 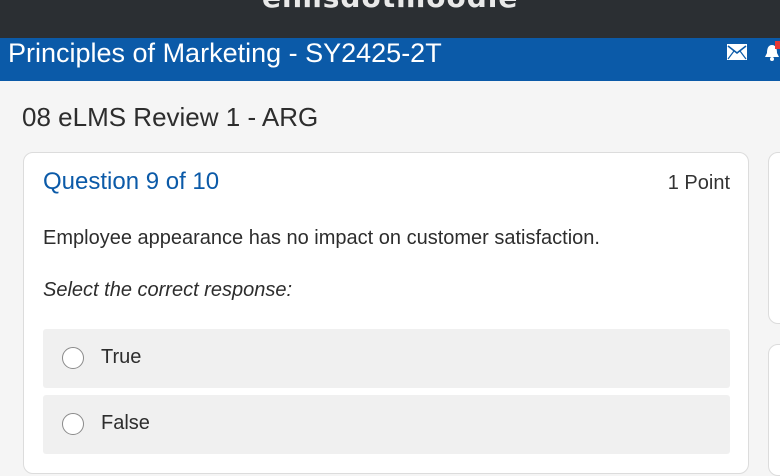 What do you see at coordinates (772, 52) in the screenshot?
I see `bell-icon` at bounding box center [772, 52].